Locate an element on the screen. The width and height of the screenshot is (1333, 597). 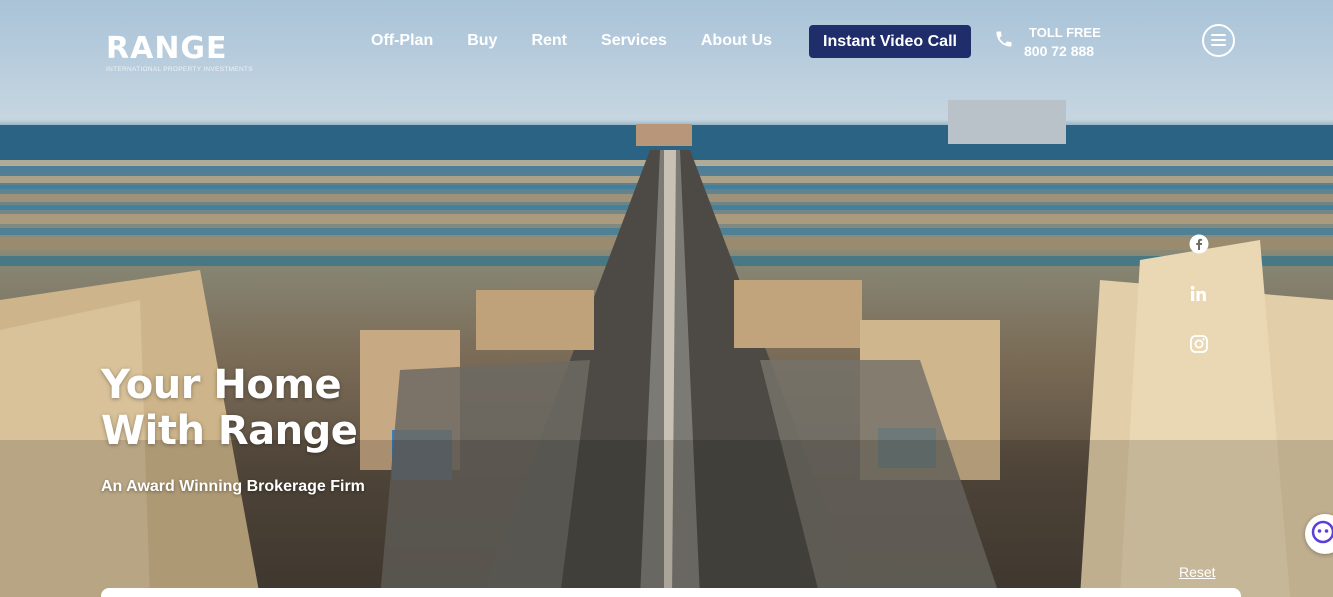
toll-free-number: 800 72 888 is located at coordinates (1059, 51).